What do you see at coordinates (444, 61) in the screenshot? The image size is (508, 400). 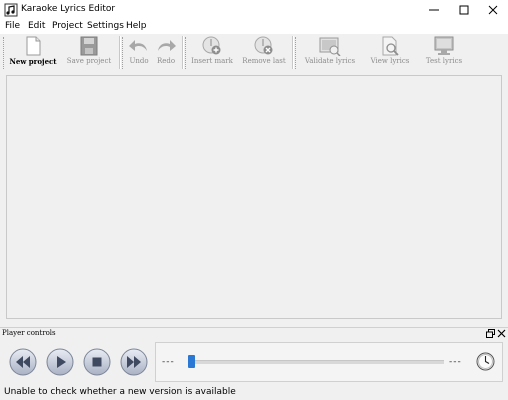 I see `test-lyrics-label: Test lyrics` at bounding box center [444, 61].